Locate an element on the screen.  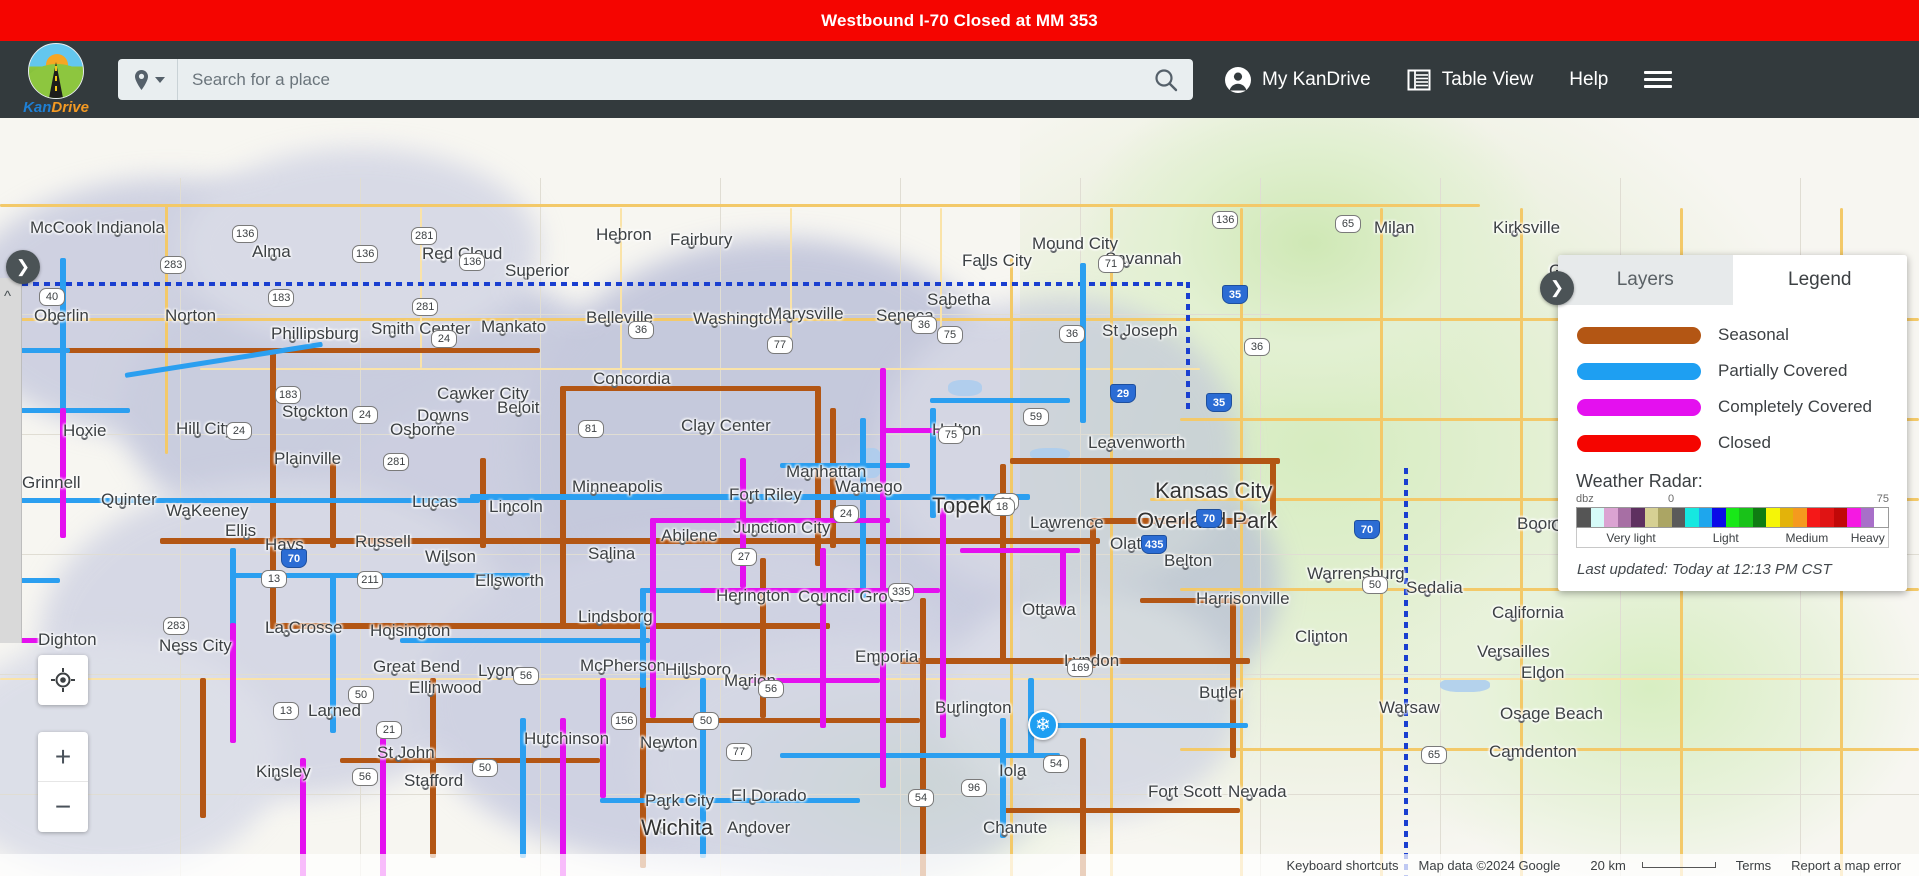
zoom-out-button: − is located at coordinates (63, 807).